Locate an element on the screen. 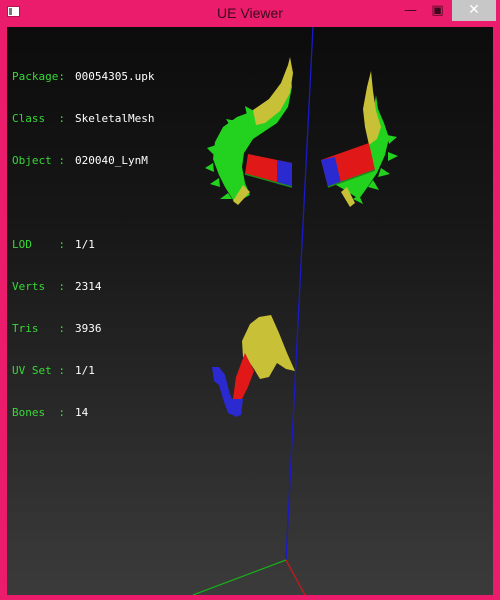  lod-label: LOD : is located at coordinates (38, 244).